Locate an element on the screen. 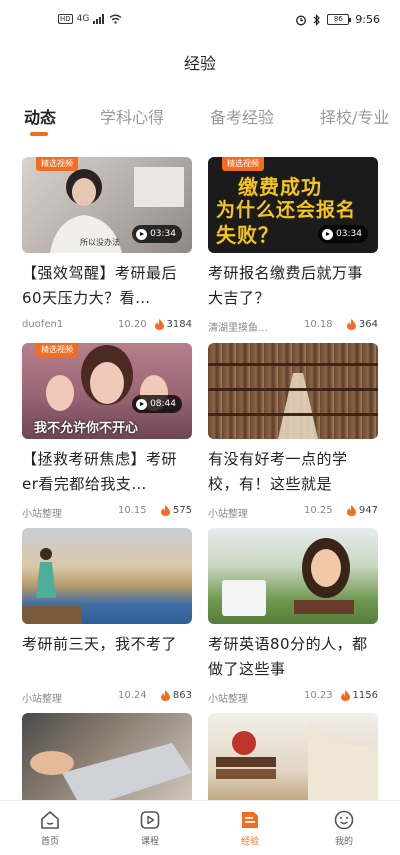 This screenshot has height=855, width=400. view-count: 863 is located at coordinates (176, 695).